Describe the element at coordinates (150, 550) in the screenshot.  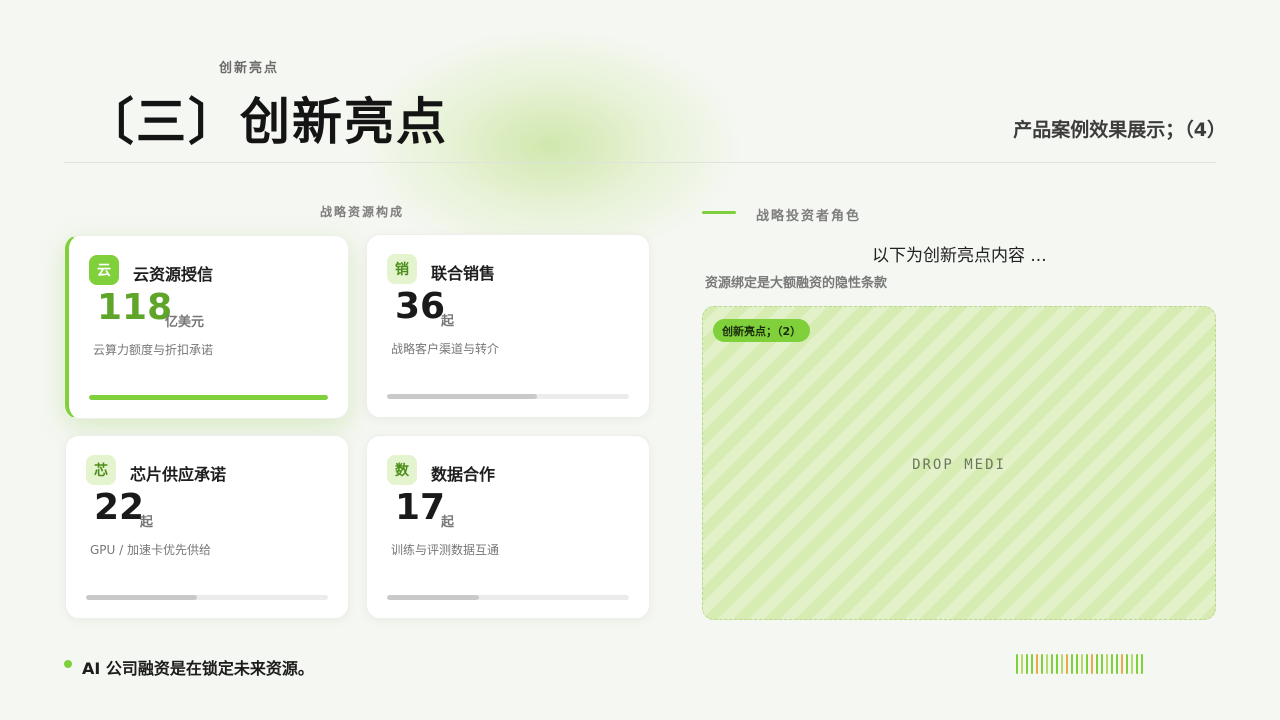
I see `card-description: GPU / 加速卡优先供给` at that location.